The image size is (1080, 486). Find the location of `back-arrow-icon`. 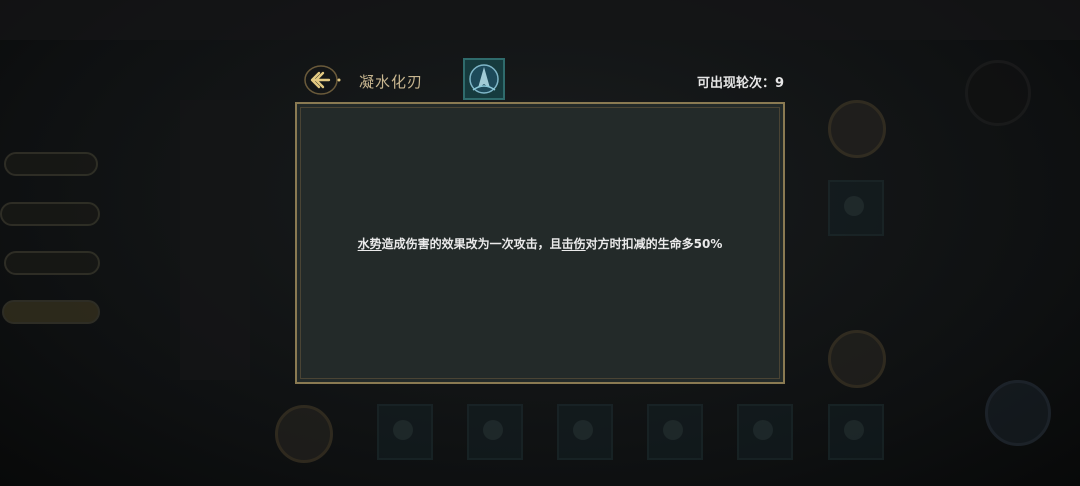

back-arrow-icon is located at coordinates (322, 80).